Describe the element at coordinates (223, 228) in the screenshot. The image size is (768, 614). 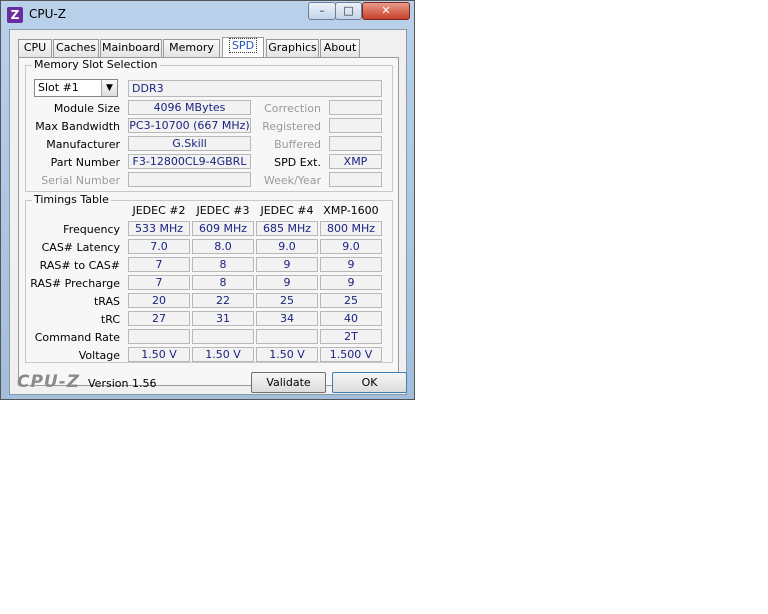
I see `timing-cell: 609 MHz` at that location.